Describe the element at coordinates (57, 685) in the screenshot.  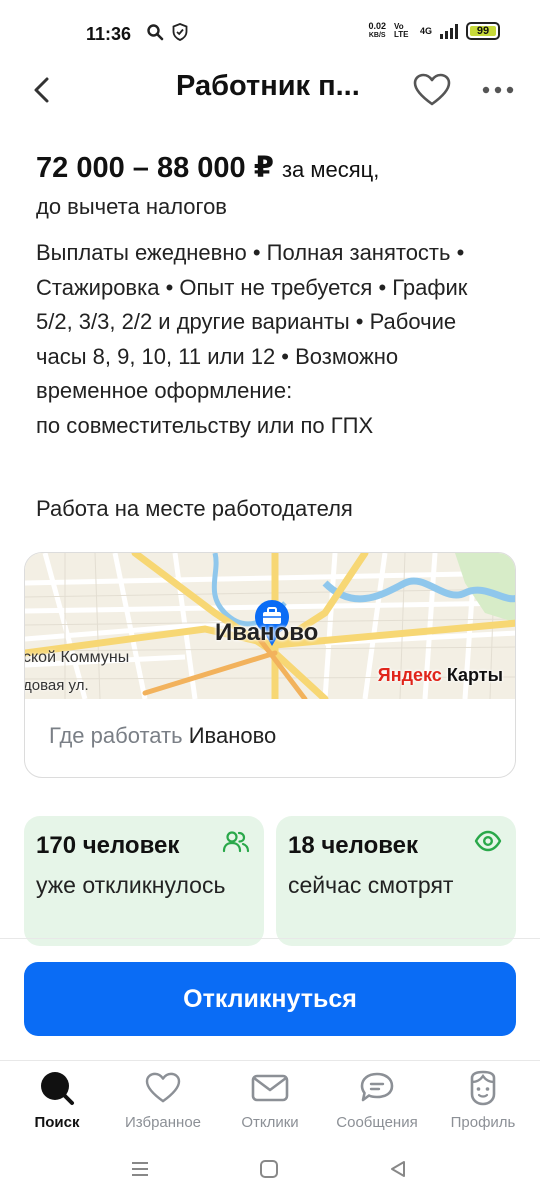
I see `map-street-label: довая ул.` at that location.